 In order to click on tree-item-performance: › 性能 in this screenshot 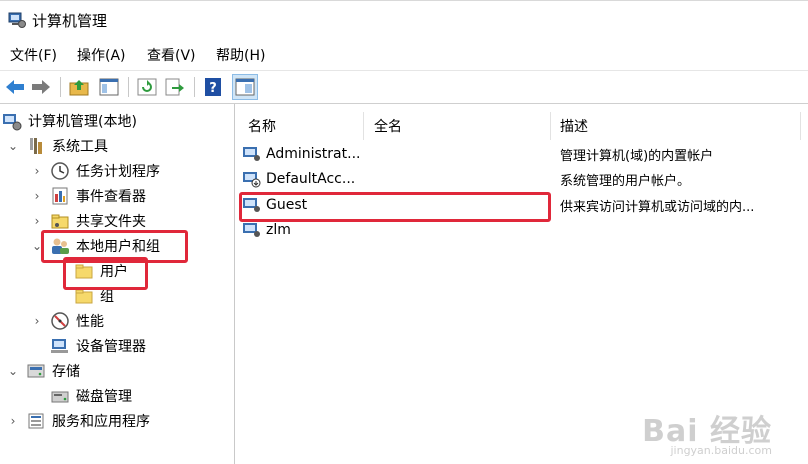, I will do `click(67, 321)`.